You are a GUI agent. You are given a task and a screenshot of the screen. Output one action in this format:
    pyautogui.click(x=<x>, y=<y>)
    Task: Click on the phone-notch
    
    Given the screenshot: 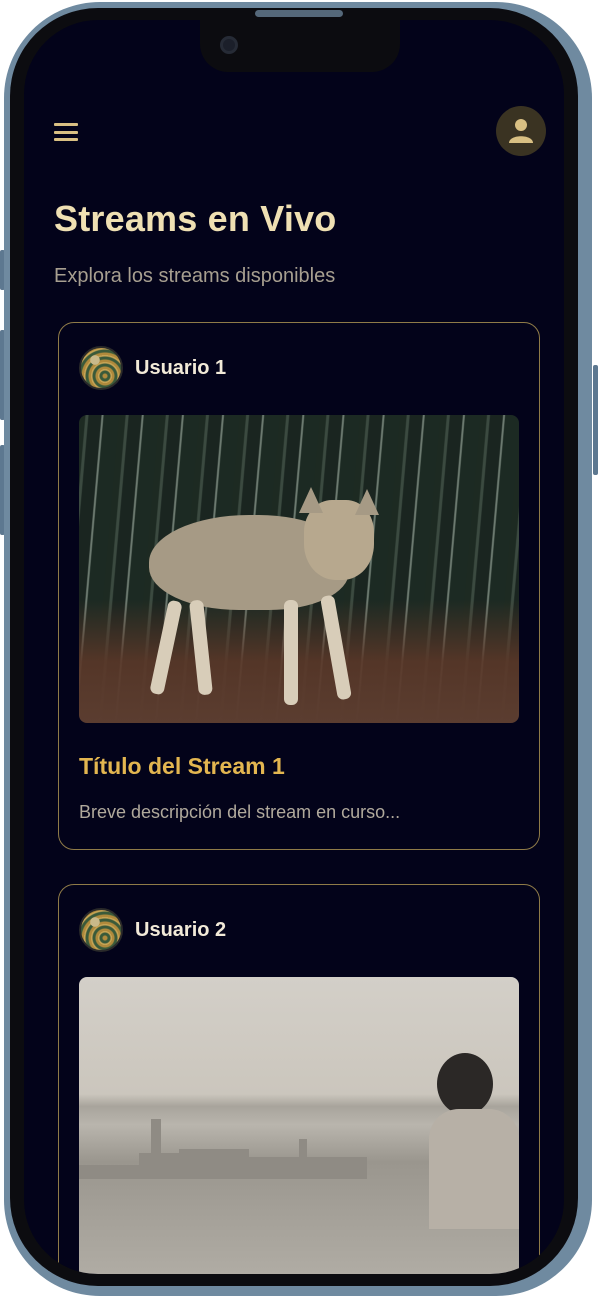 What is the action you would take?
    pyautogui.click(x=300, y=46)
    